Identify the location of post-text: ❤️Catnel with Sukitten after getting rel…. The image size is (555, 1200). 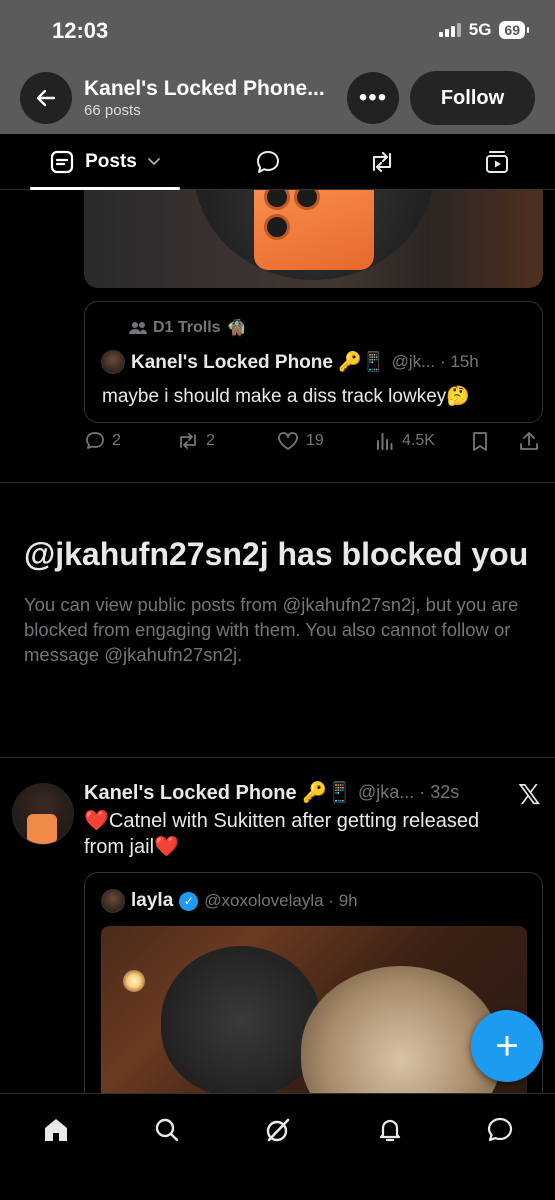
(282, 834).